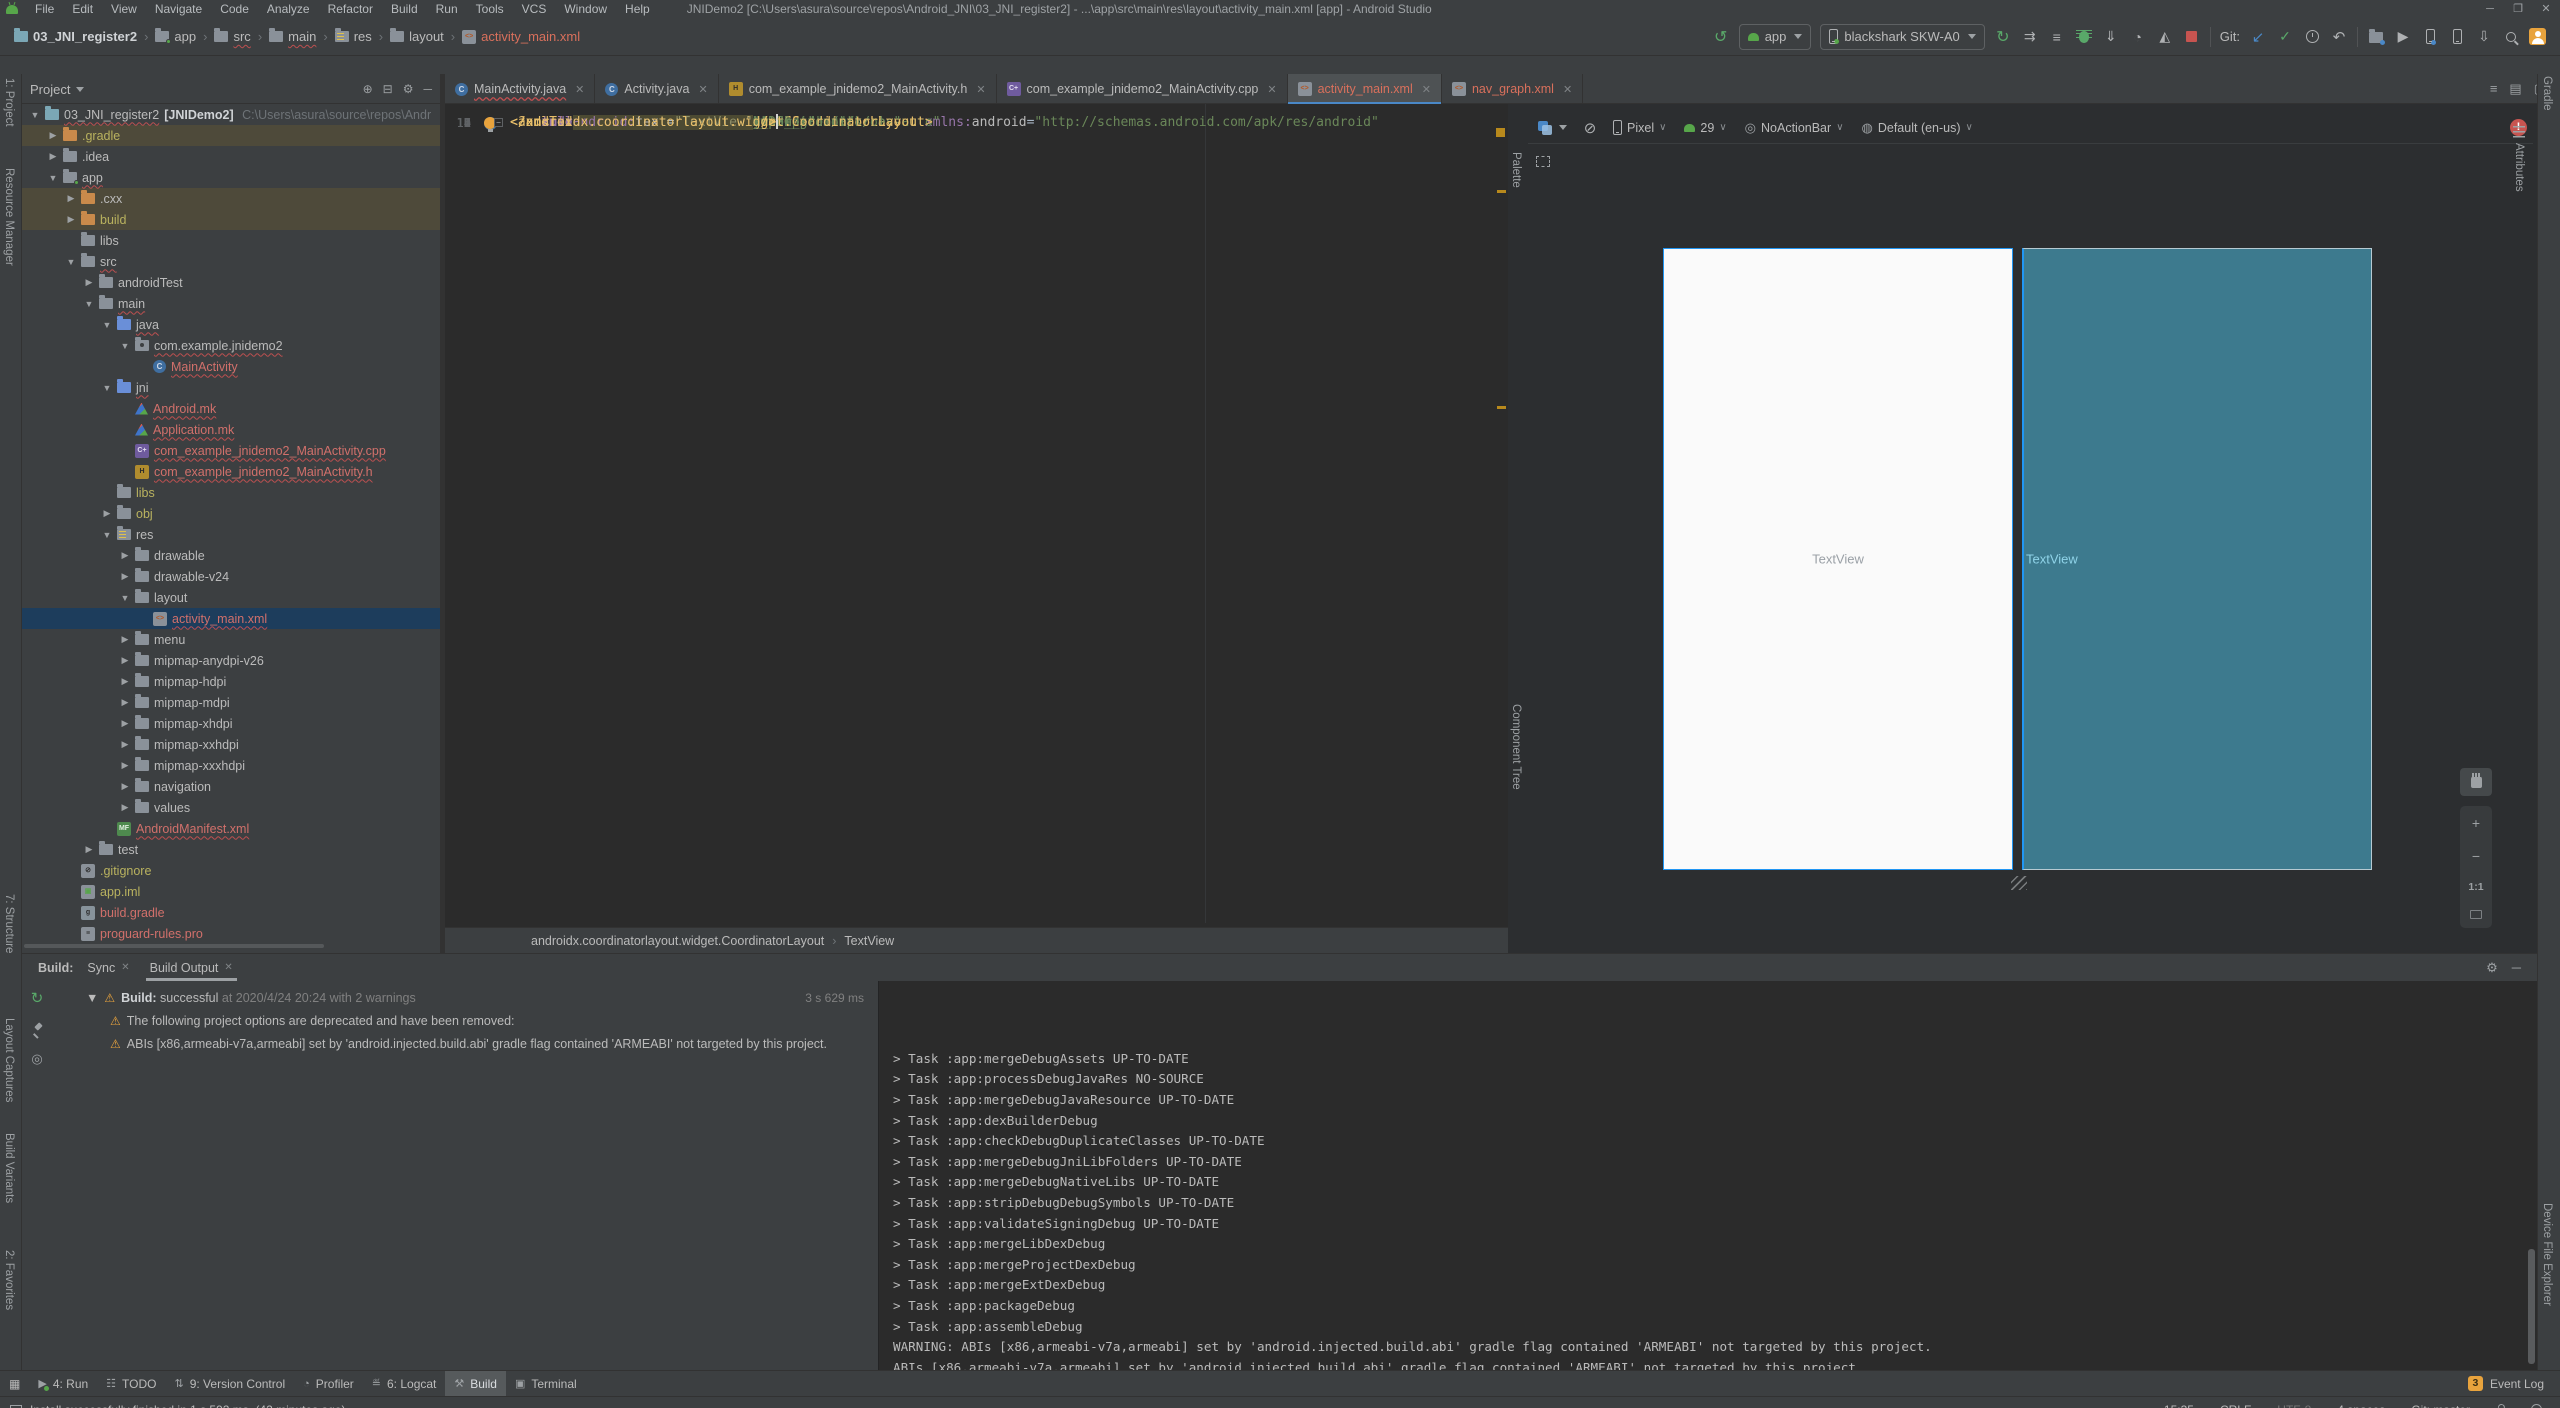  Describe the element at coordinates (9, 1280) in the screenshot. I see `stripe-tab-2-favorites: 2: Favorites` at that location.